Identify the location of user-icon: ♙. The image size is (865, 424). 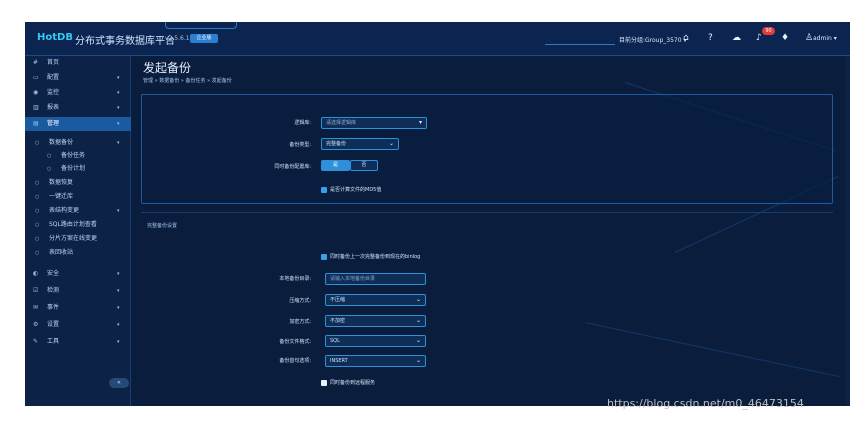
(809, 38).